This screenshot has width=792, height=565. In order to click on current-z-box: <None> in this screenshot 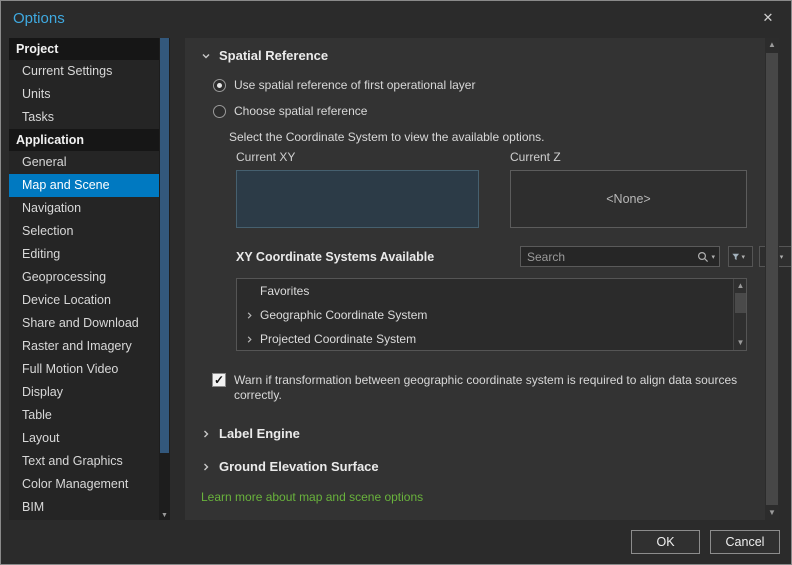, I will do `click(628, 199)`.